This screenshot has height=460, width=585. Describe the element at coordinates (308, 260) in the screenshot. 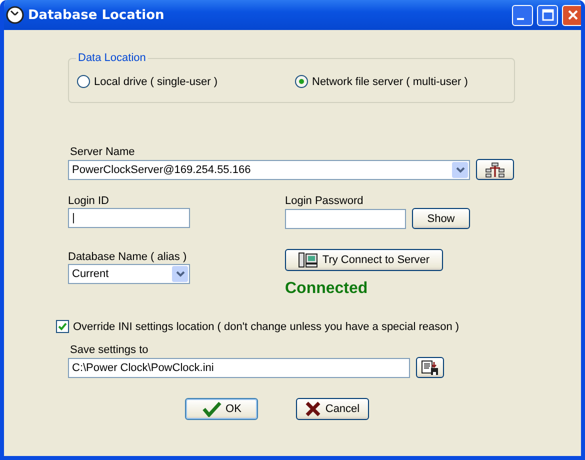

I see `computer-icon` at that location.